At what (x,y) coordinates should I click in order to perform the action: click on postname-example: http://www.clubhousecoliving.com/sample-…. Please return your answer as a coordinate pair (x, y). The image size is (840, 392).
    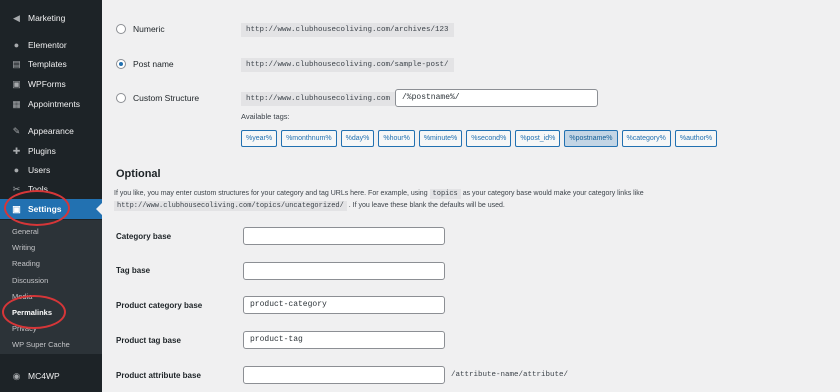
    Looking at the image, I should click on (347, 65).